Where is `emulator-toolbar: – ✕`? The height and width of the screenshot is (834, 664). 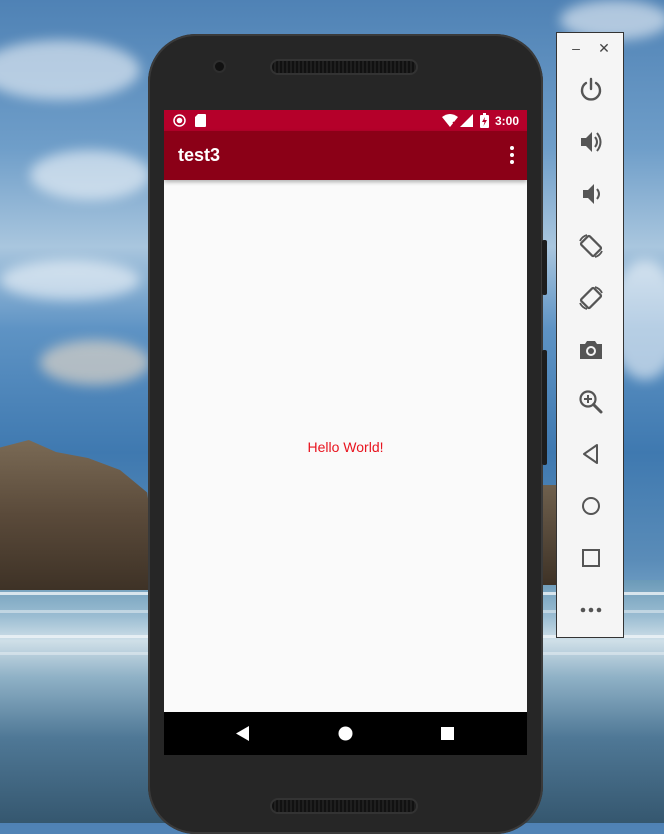
emulator-toolbar: – ✕ is located at coordinates (590, 335).